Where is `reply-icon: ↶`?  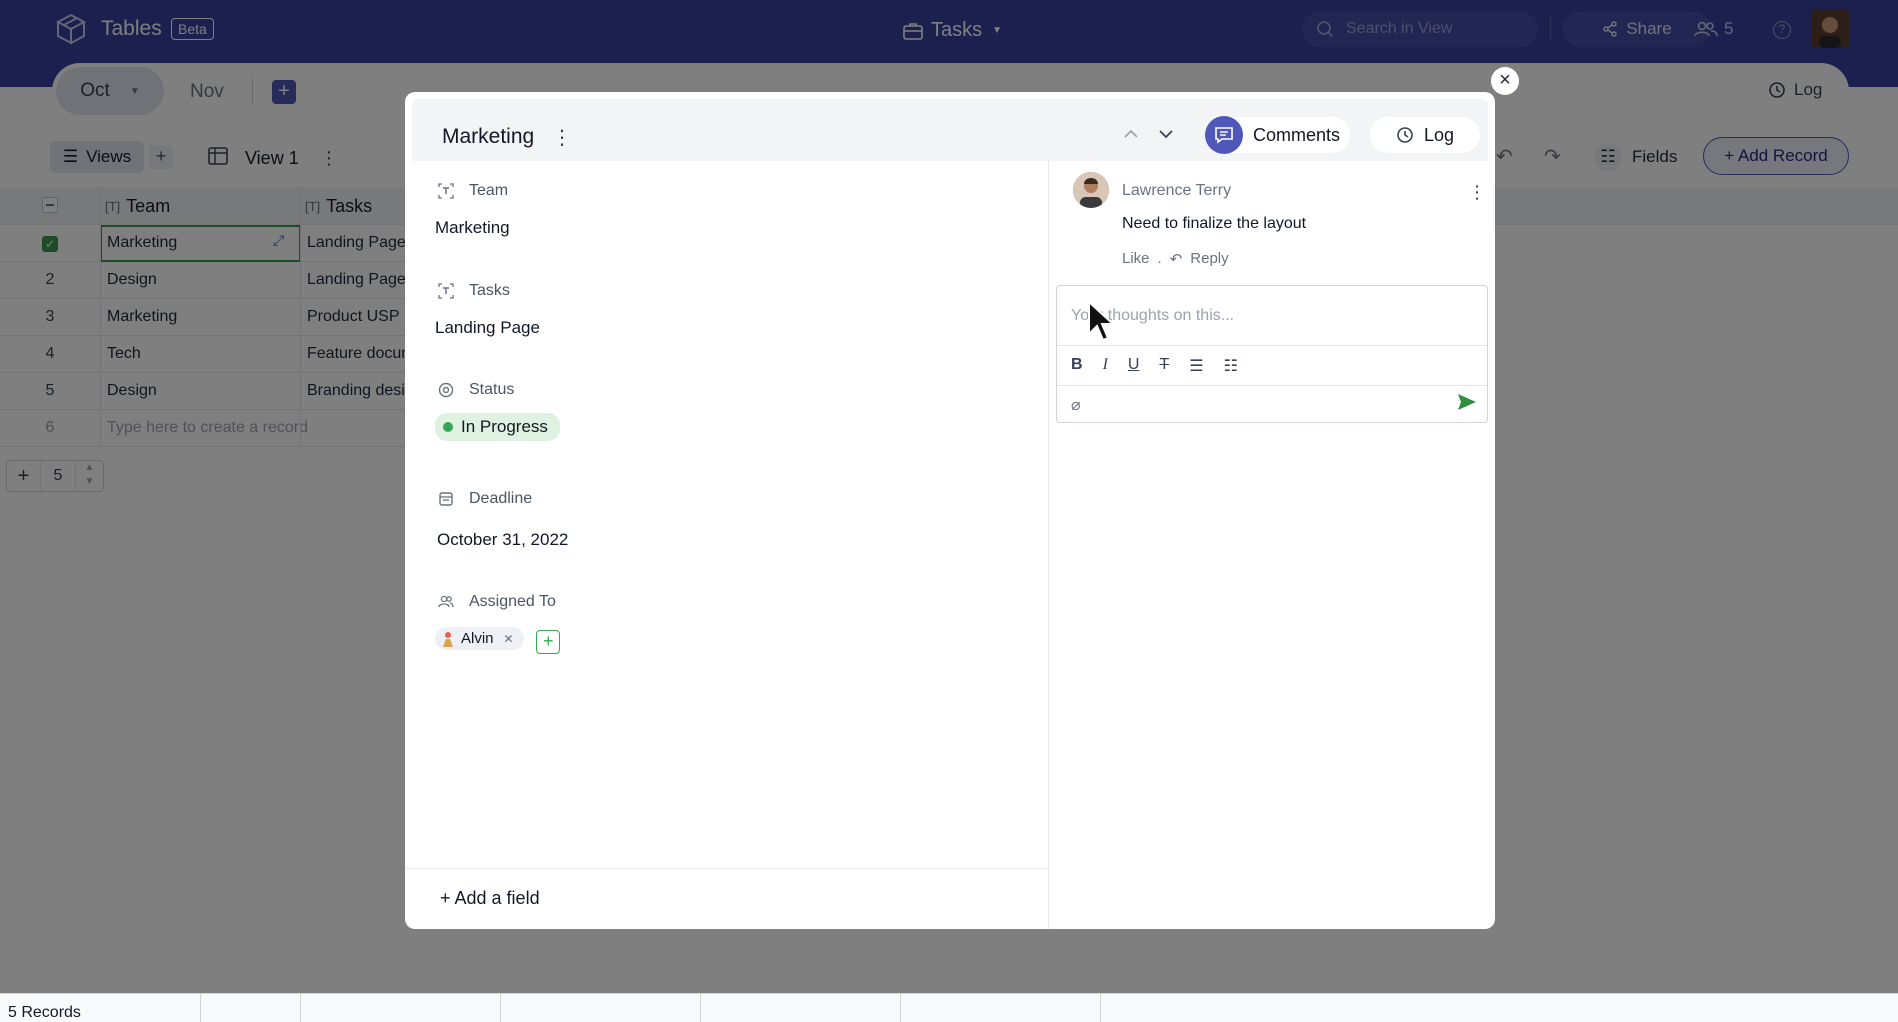
reply-icon: ↶ is located at coordinates (1176, 259).